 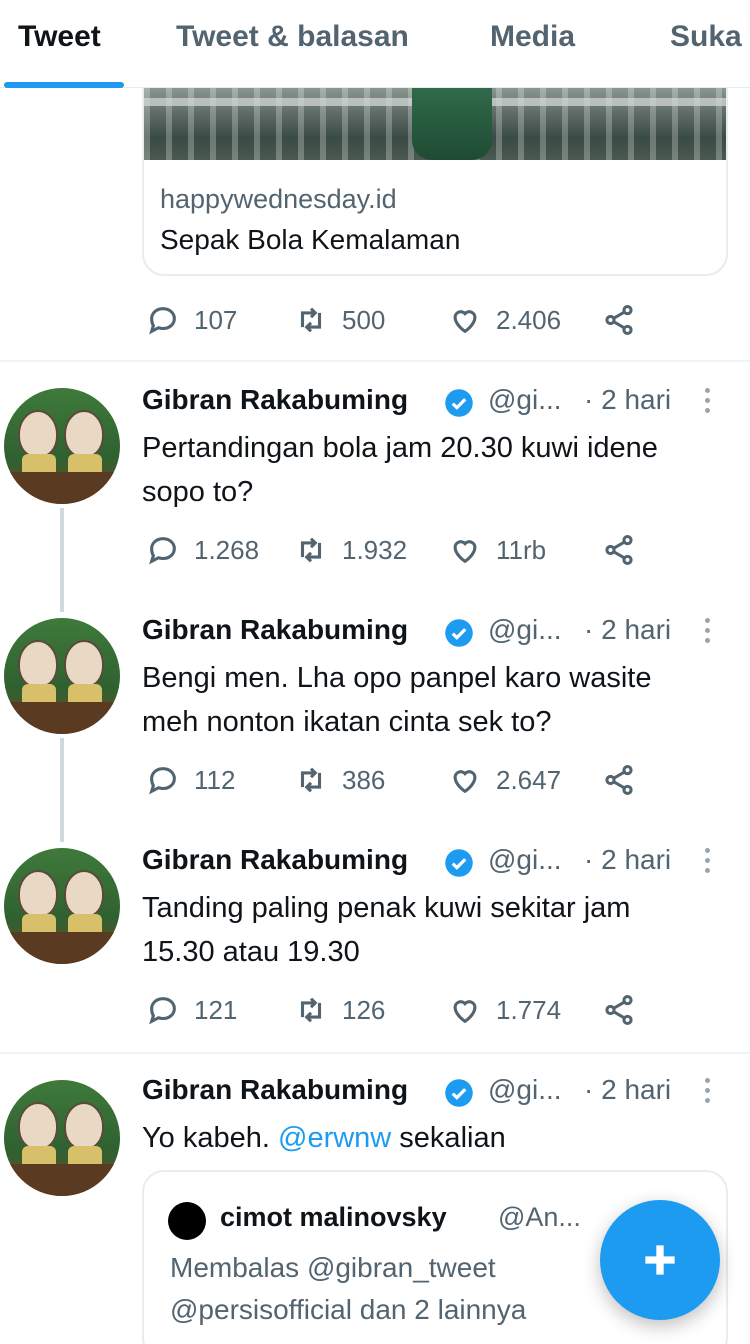 I want to click on retweet-count: 500, so click(x=364, y=319).